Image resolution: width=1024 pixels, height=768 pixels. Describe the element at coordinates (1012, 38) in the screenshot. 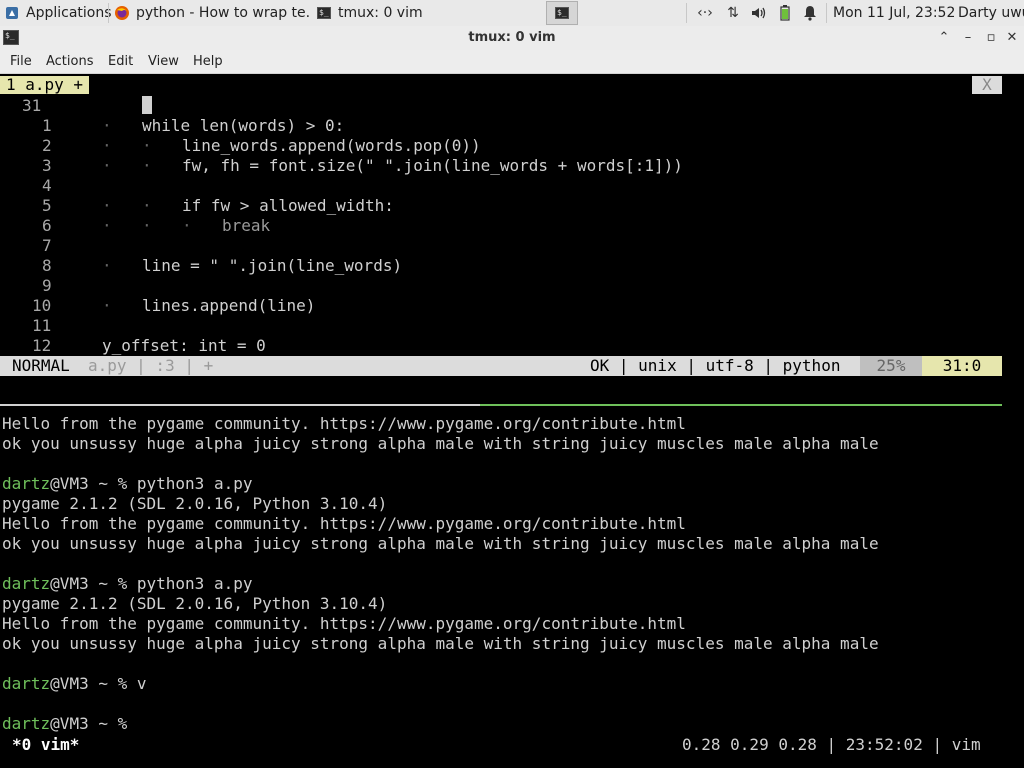

I see `close-window-icon: ✕` at that location.